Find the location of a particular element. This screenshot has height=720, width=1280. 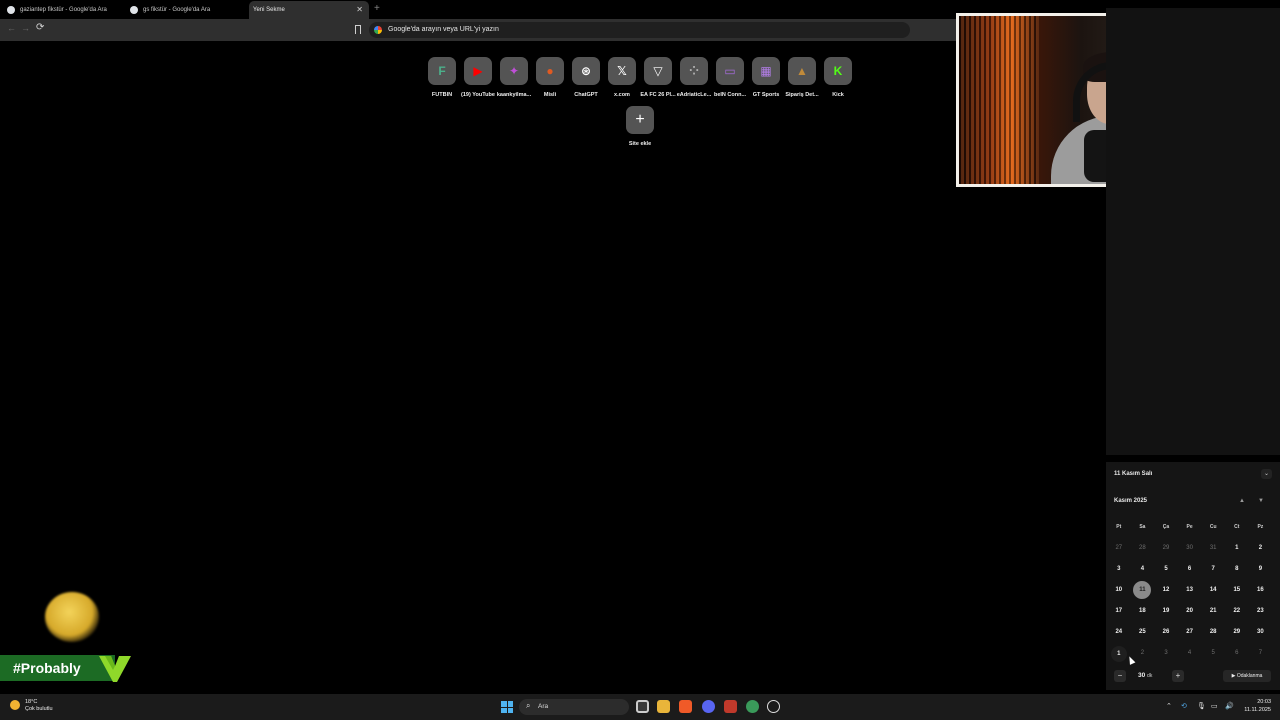

calendar-day: 20 is located at coordinates (1190, 611).